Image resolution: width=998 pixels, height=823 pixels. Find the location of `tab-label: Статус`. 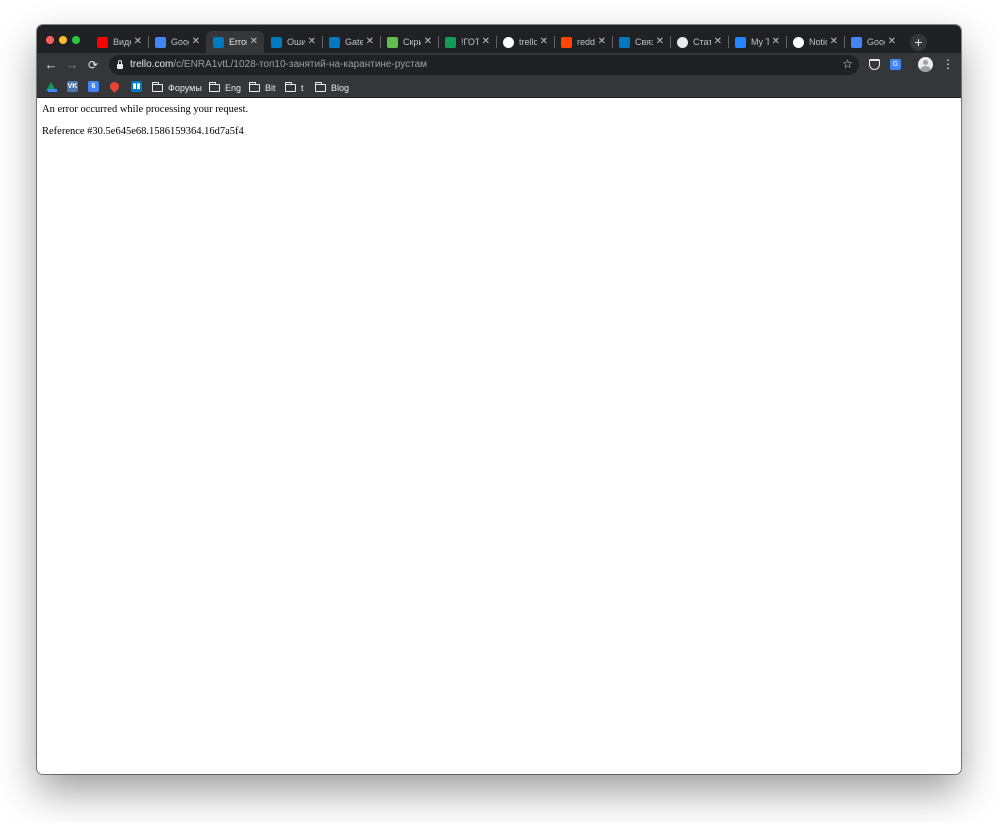

tab-label: Статус is located at coordinates (702, 42).